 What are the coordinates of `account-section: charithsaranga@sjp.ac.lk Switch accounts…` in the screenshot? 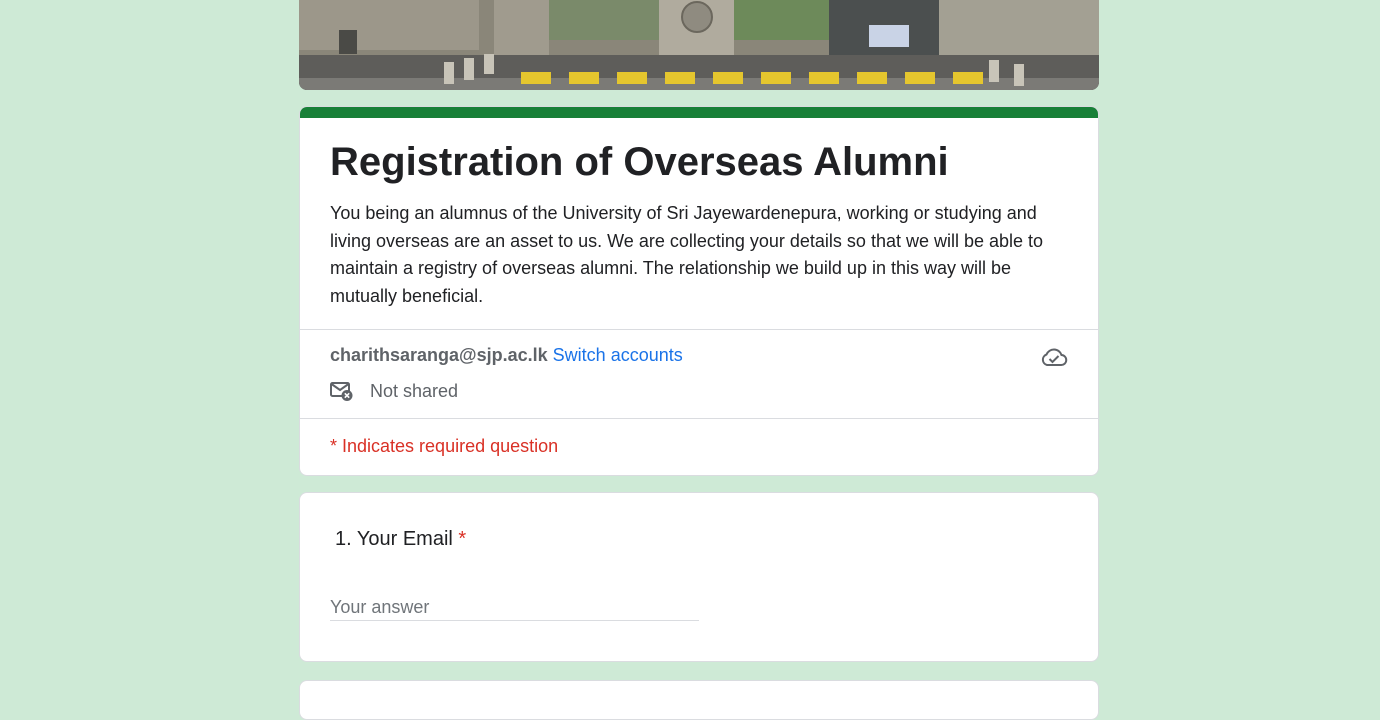 It's located at (699, 373).